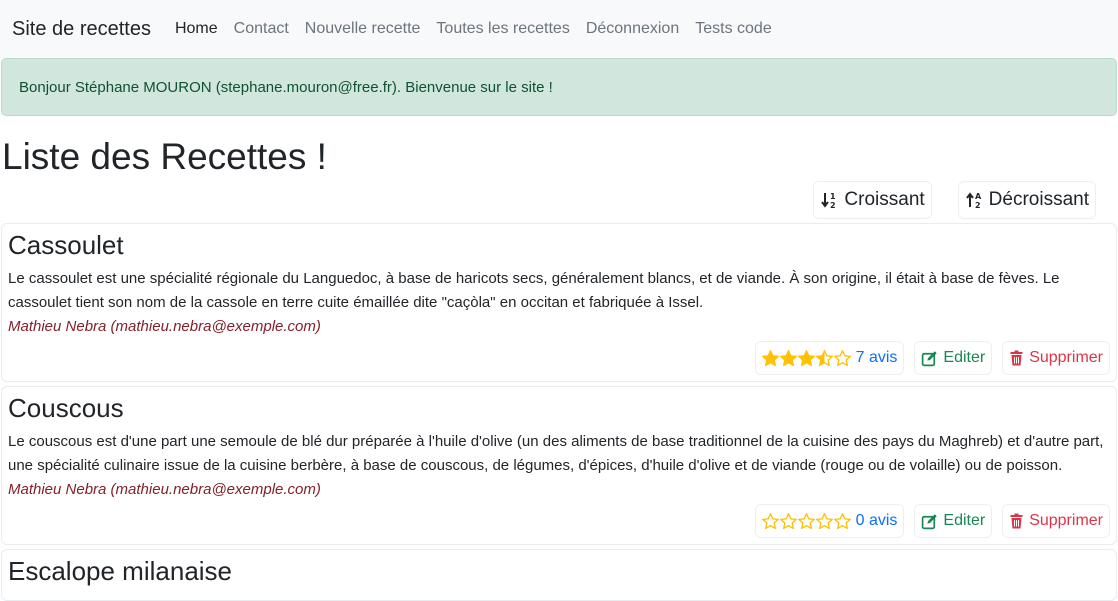  I want to click on nav-link-logout: Déconnexion, so click(632, 29).